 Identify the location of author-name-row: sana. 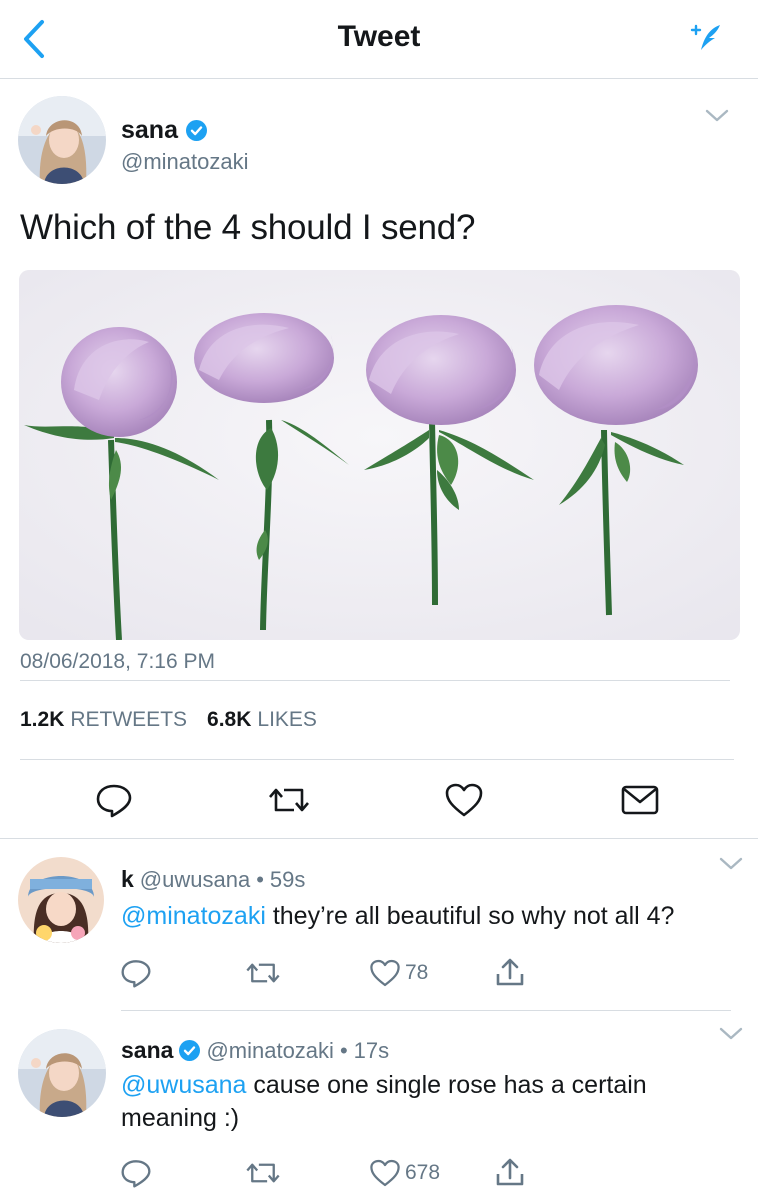
(164, 130).